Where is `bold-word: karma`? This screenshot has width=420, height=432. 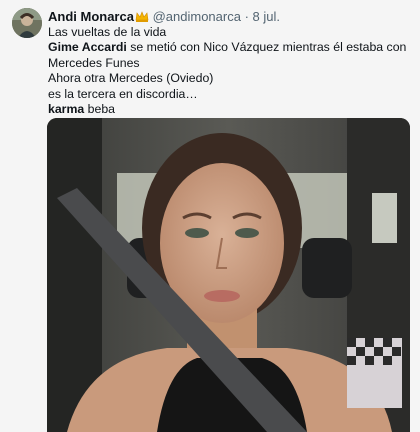 bold-word: karma is located at coordinates (66, 109).